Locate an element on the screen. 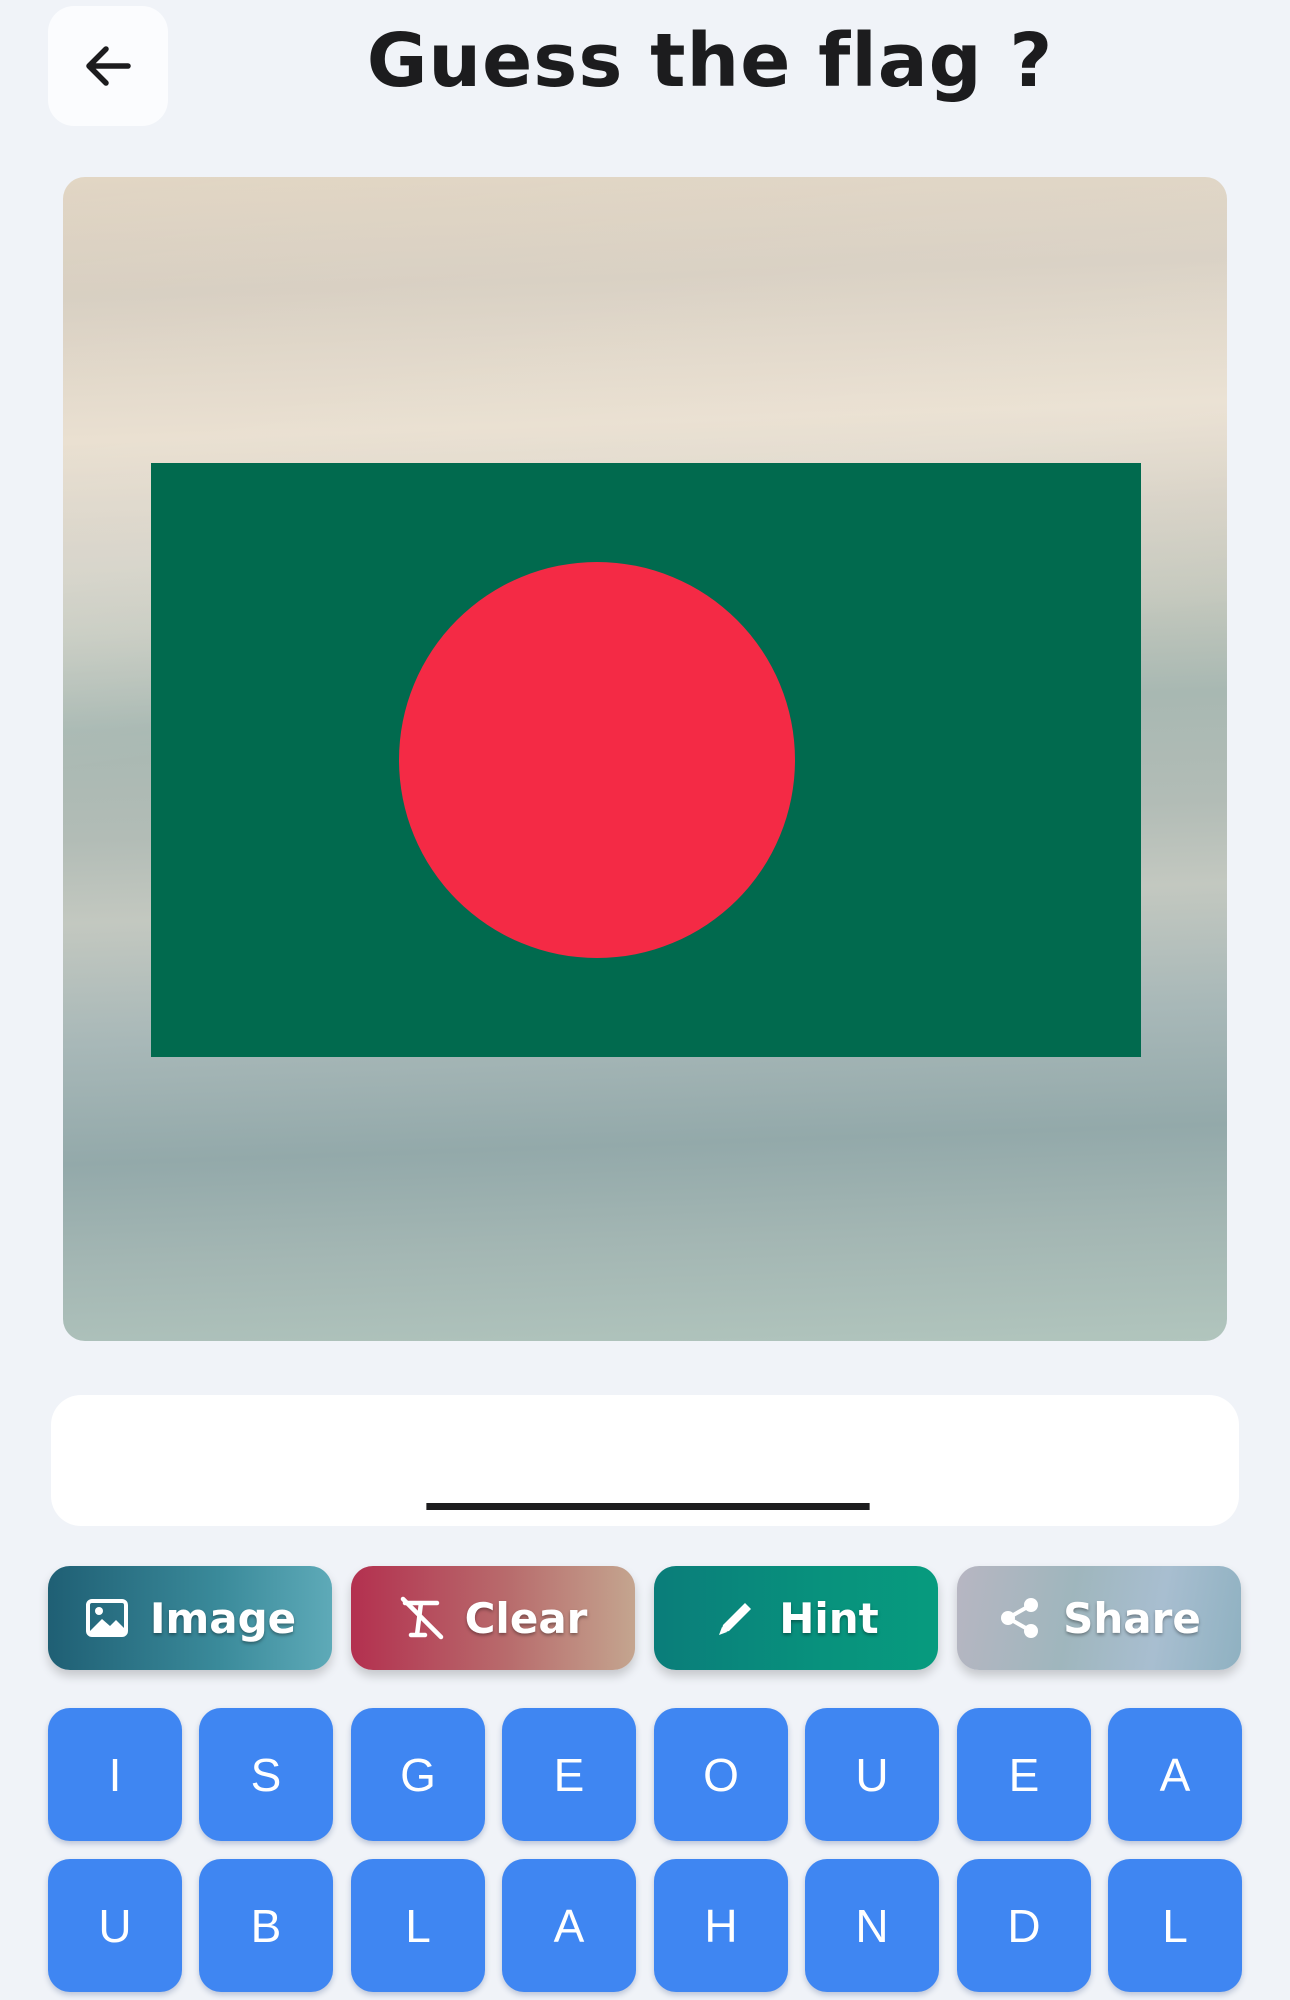 This screenshot has width=1290, height=2000. share-button: Share is located at coordinates (1099, 1618).